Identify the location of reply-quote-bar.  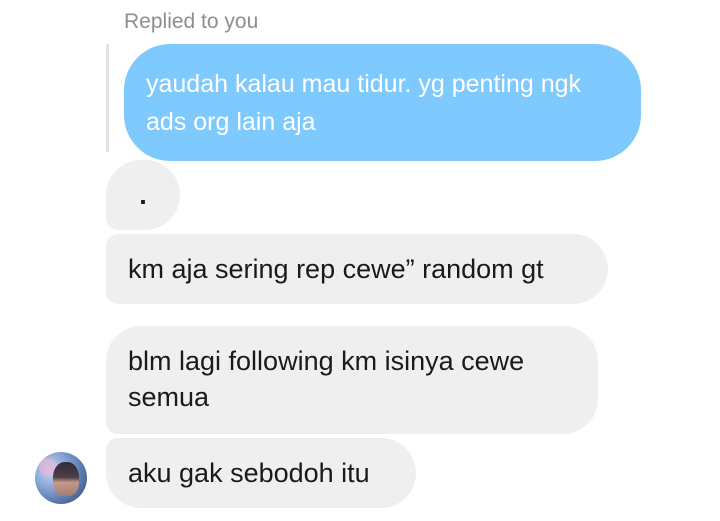
(107, 98).